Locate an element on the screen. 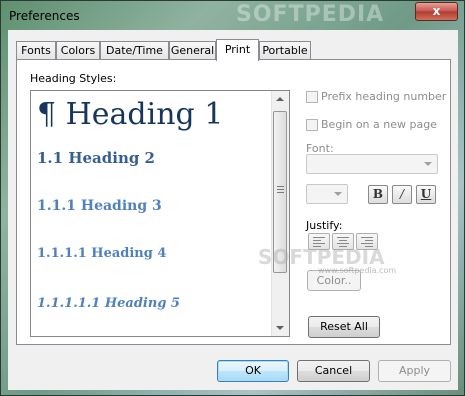 This screenshot has width=465, height=396. reset-all-button: Reset All is located at coordinates (344, 327).